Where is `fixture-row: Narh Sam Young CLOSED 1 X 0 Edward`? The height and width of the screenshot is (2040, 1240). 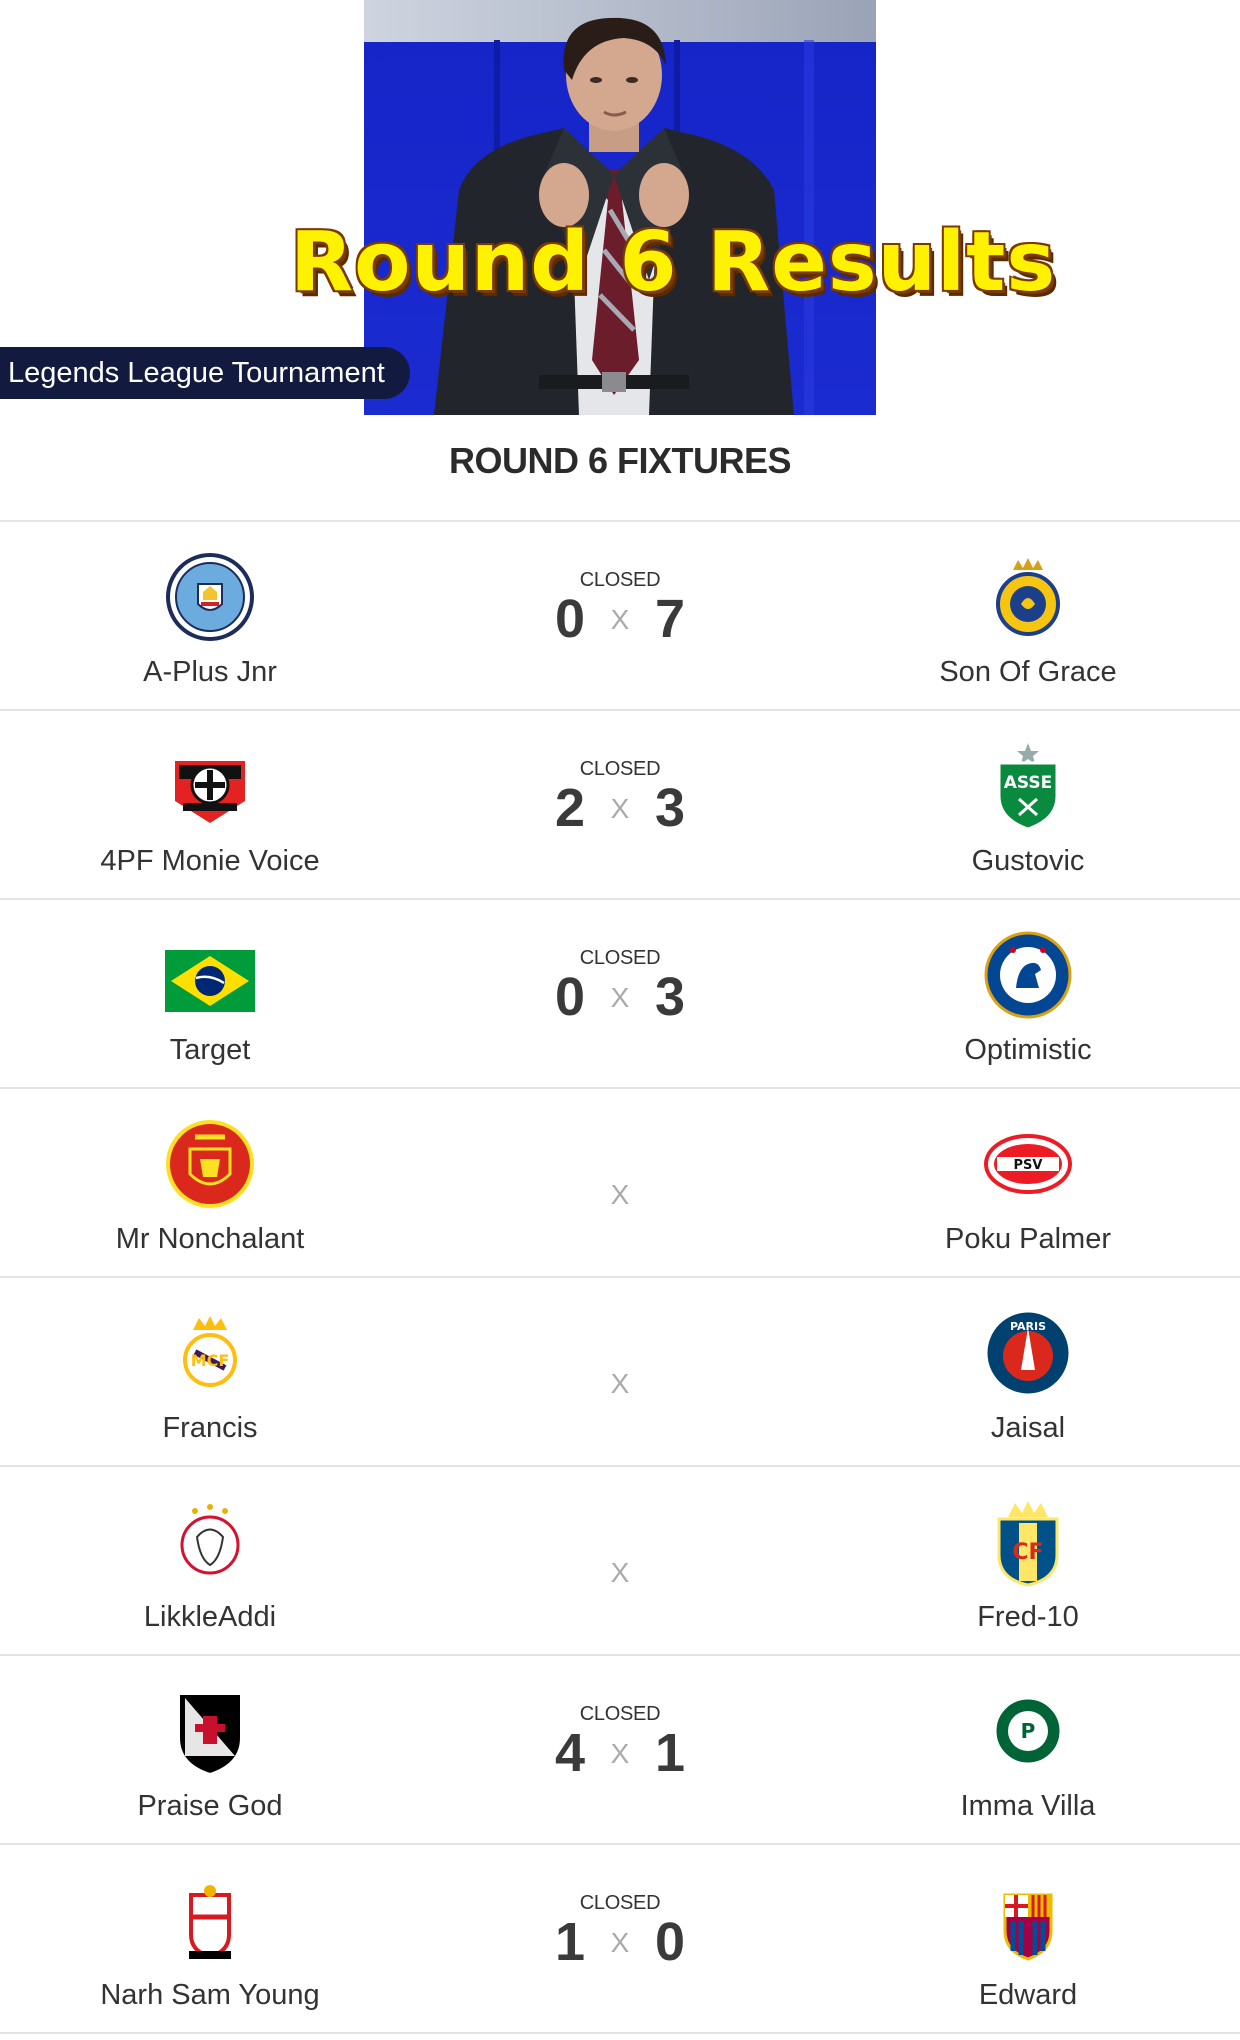 fixture-row: Narh Sam Young CLOSED 1 X 0 Edward is located at coordinates (620, 1939).